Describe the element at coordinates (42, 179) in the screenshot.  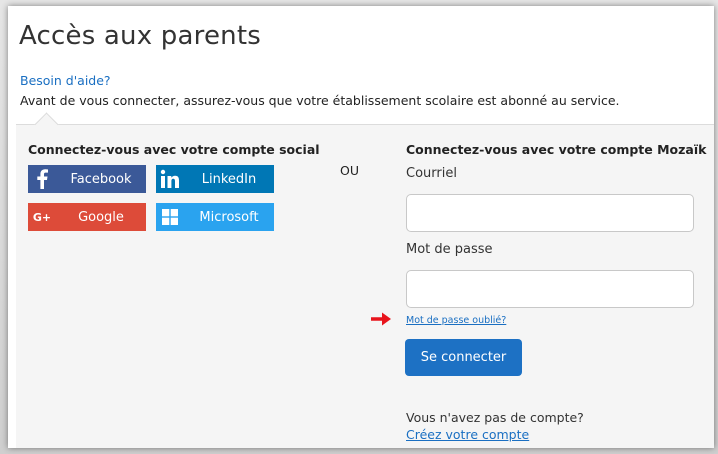
I see `facebook-icon` at that location.